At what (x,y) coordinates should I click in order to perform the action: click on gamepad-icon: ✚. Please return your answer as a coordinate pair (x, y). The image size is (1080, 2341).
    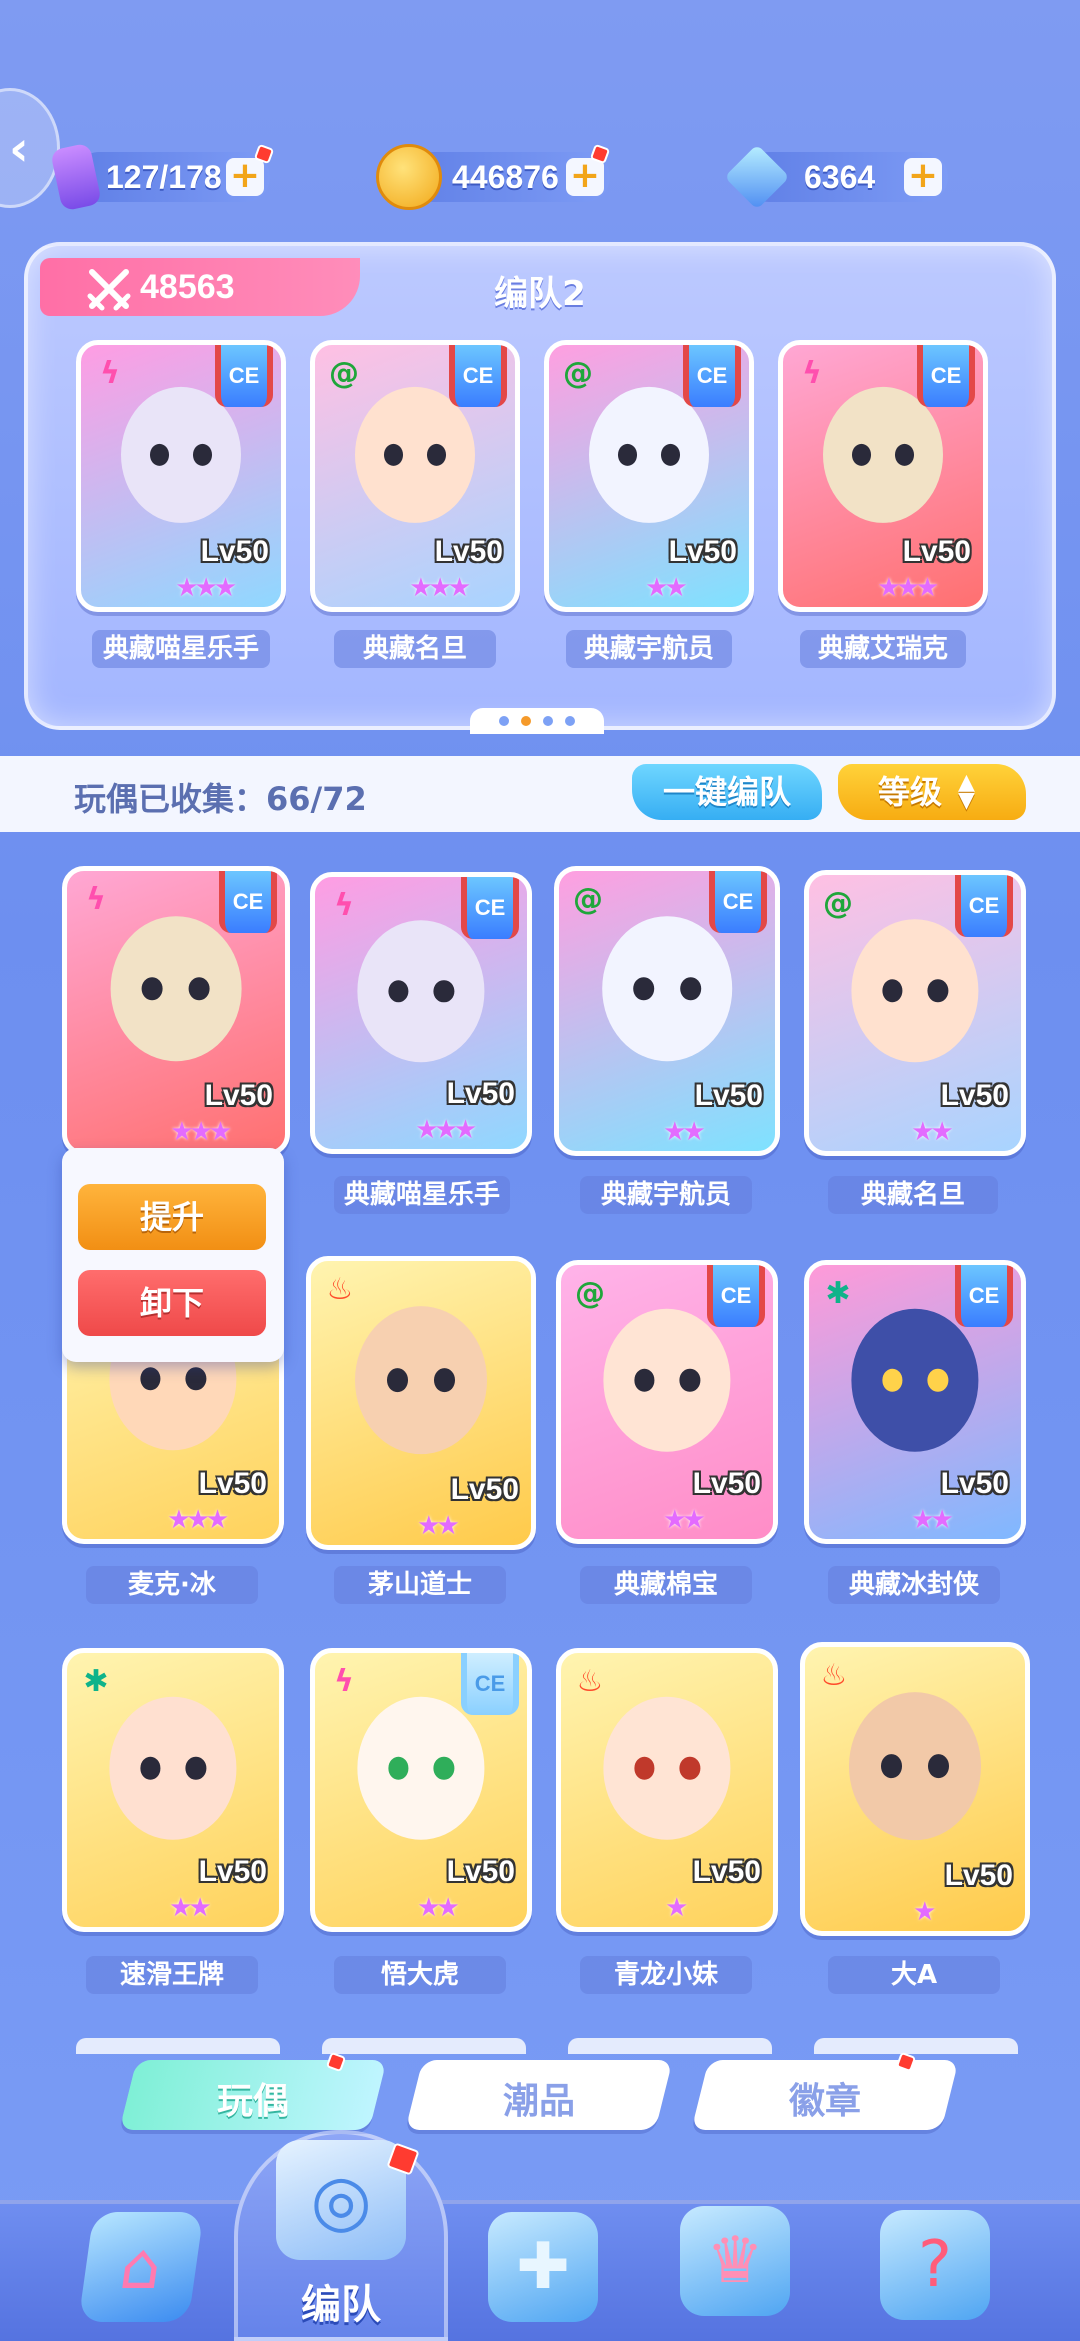
    Looking at the image, I should click on (543, 2267).